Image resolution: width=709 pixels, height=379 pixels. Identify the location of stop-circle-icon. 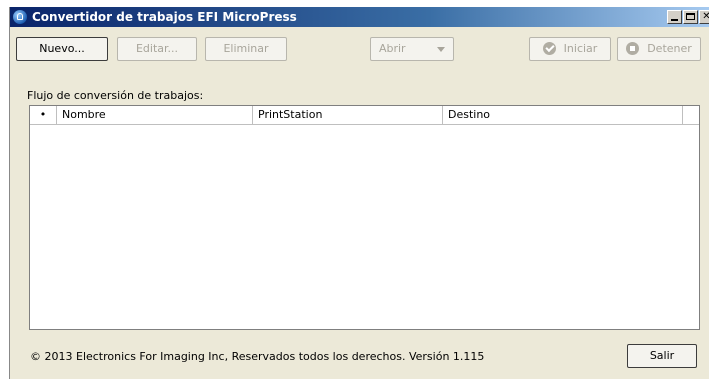
(633, 48).